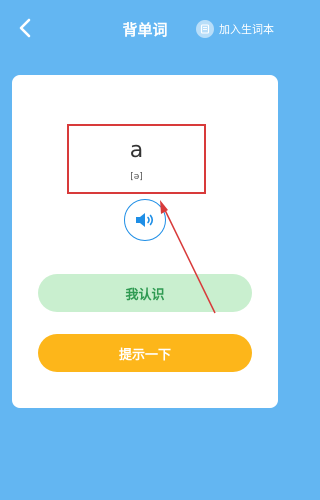 The width and height of the screenshot is (320, 500). Describe the element at coordinates (145, 30) in the screenshot. I see `top-bar: 背单词 加入生词本` at that location.